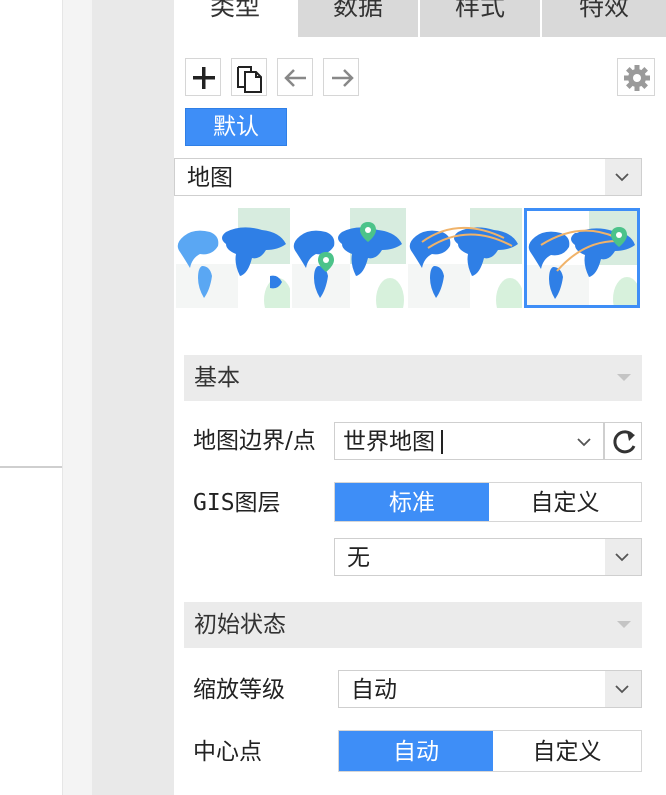 This screenshot has height=795, width=666. I want to click on add-button, so click(203, 77).